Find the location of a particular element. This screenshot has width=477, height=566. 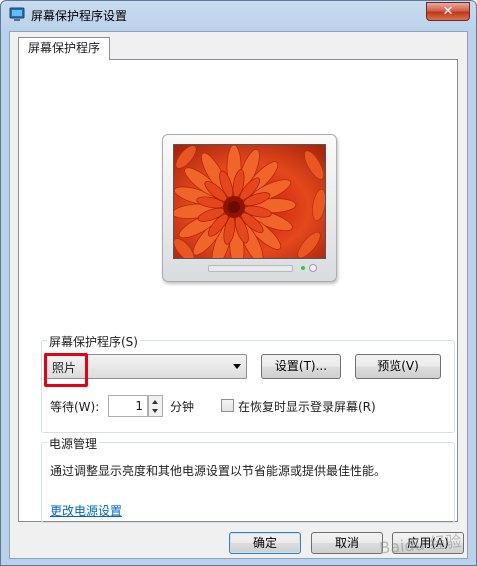

power-group-label: 电源管理 is located at coordinates (73, 443).